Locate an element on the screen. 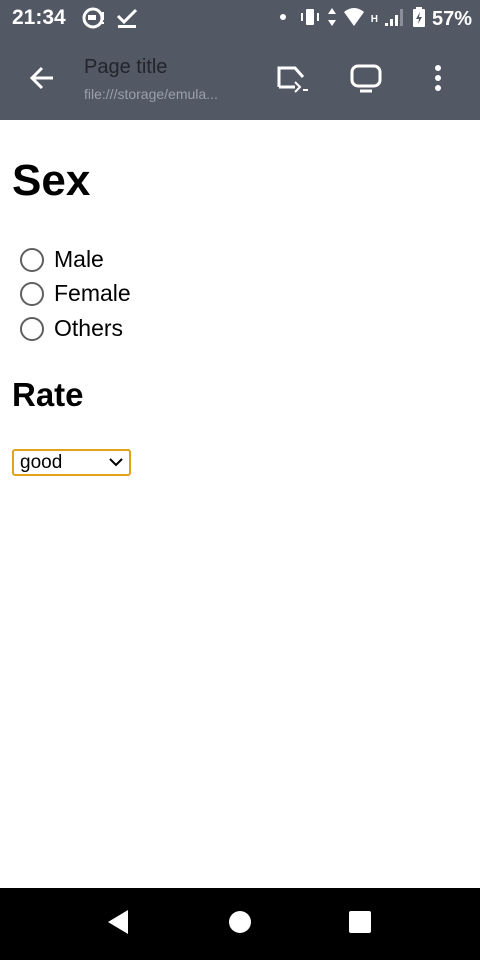 This screenshot has height=960, width=480. screen-button is located at coordinates (366, 80).